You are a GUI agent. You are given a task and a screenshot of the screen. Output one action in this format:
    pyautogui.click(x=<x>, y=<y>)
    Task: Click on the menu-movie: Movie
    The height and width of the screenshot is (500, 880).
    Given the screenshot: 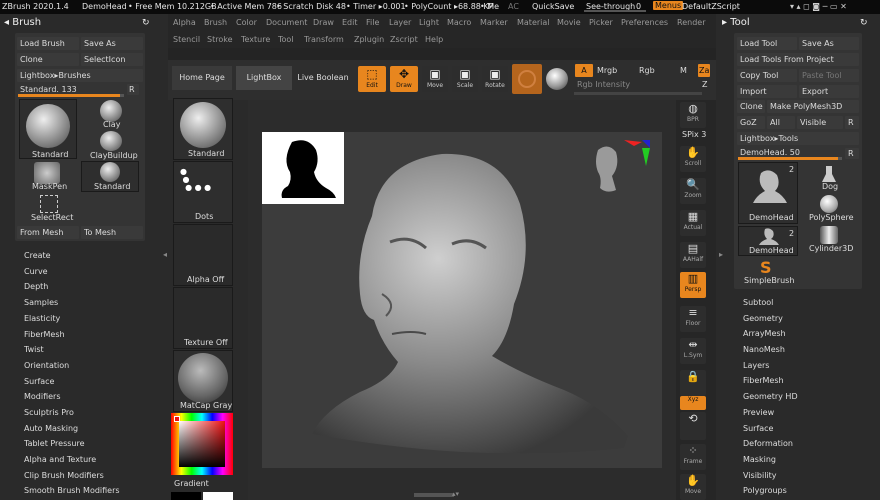 What is the action you would take?
    pyautogui.click(x=569, y=22)
    